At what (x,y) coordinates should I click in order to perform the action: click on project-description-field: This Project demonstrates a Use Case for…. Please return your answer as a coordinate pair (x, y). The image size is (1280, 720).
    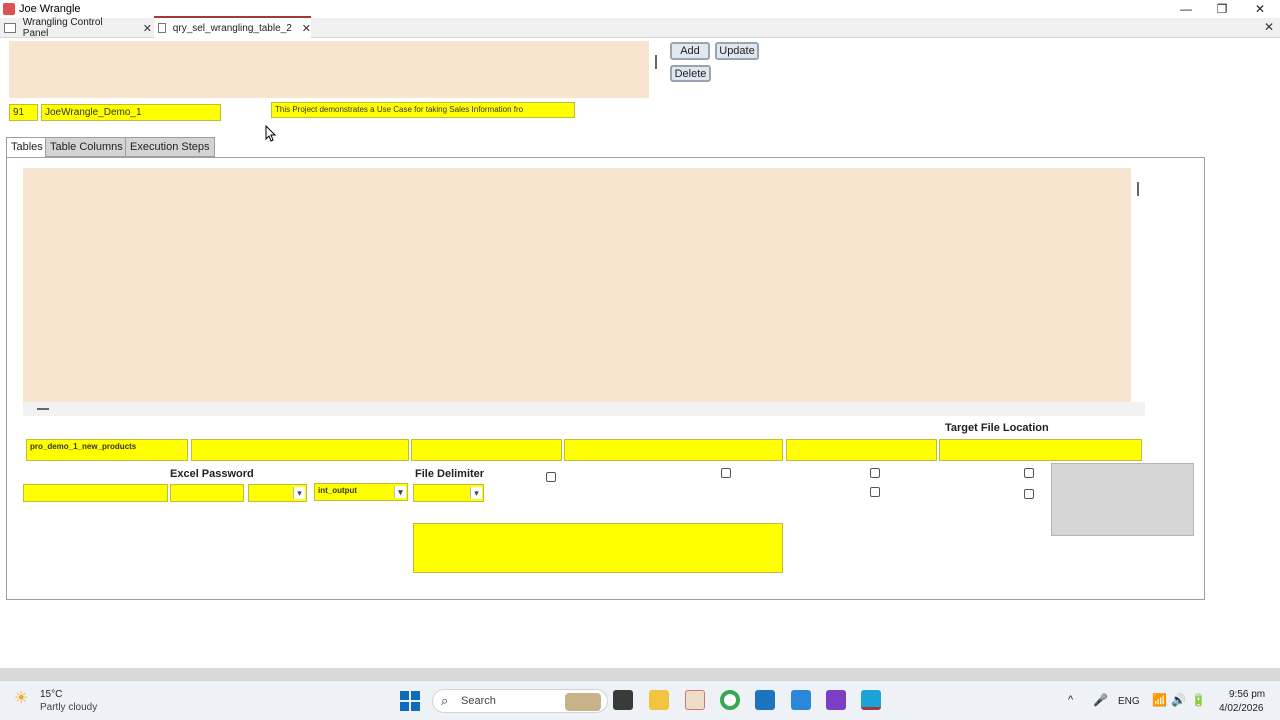
    Looking at the image, I should click on (423, 110).